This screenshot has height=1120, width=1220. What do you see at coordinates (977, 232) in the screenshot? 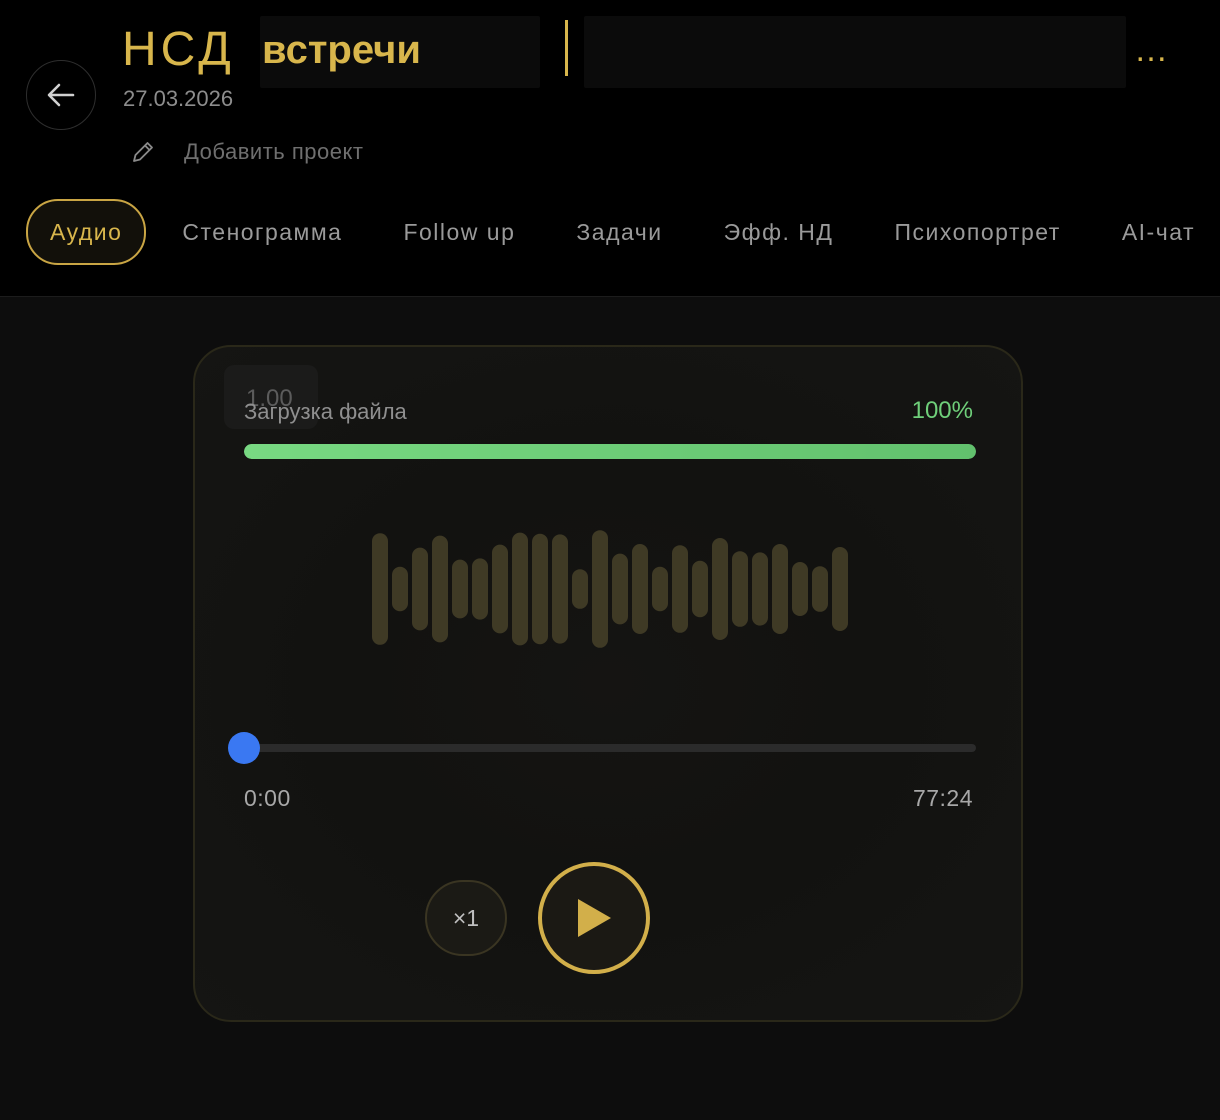
I see `tab-psychoportrait: Психопортрет` at bounding box center [977, 232].